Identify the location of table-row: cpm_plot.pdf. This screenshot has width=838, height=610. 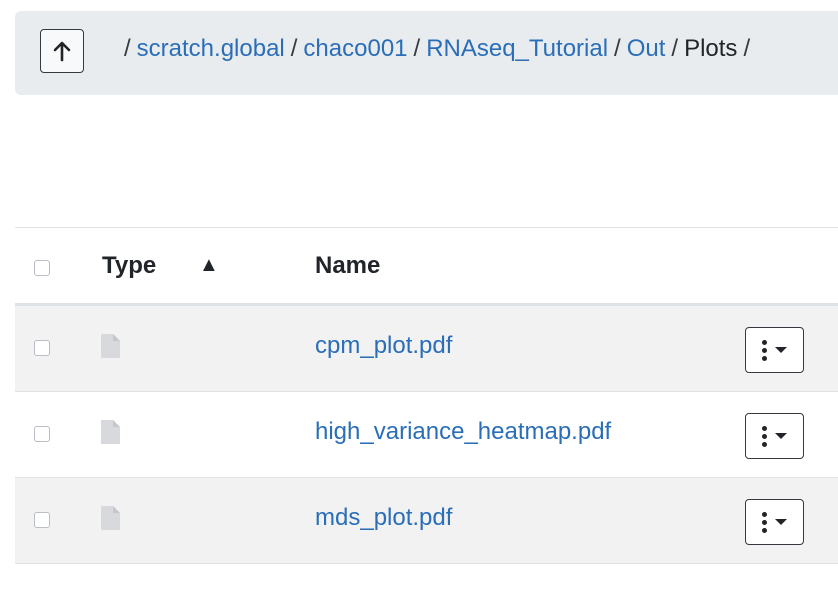
(426, 349).